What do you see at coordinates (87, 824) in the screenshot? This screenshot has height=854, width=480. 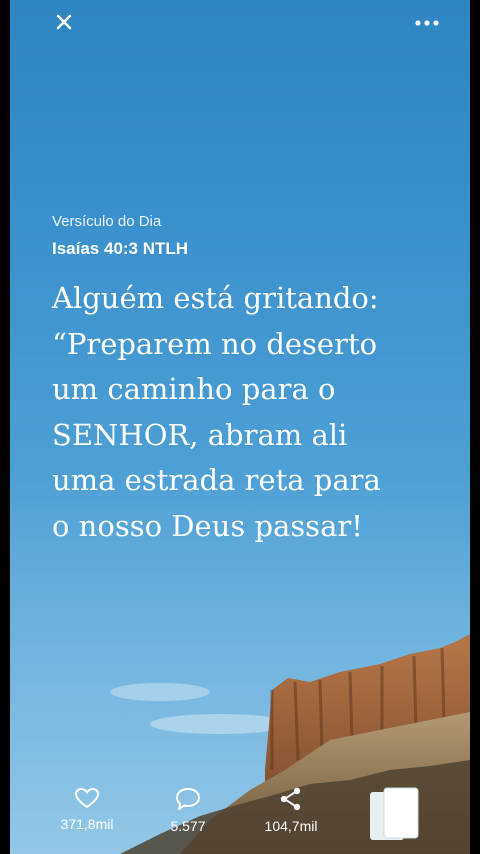 I see `like-count: 371,8mil` at bounding box center [87, 824].